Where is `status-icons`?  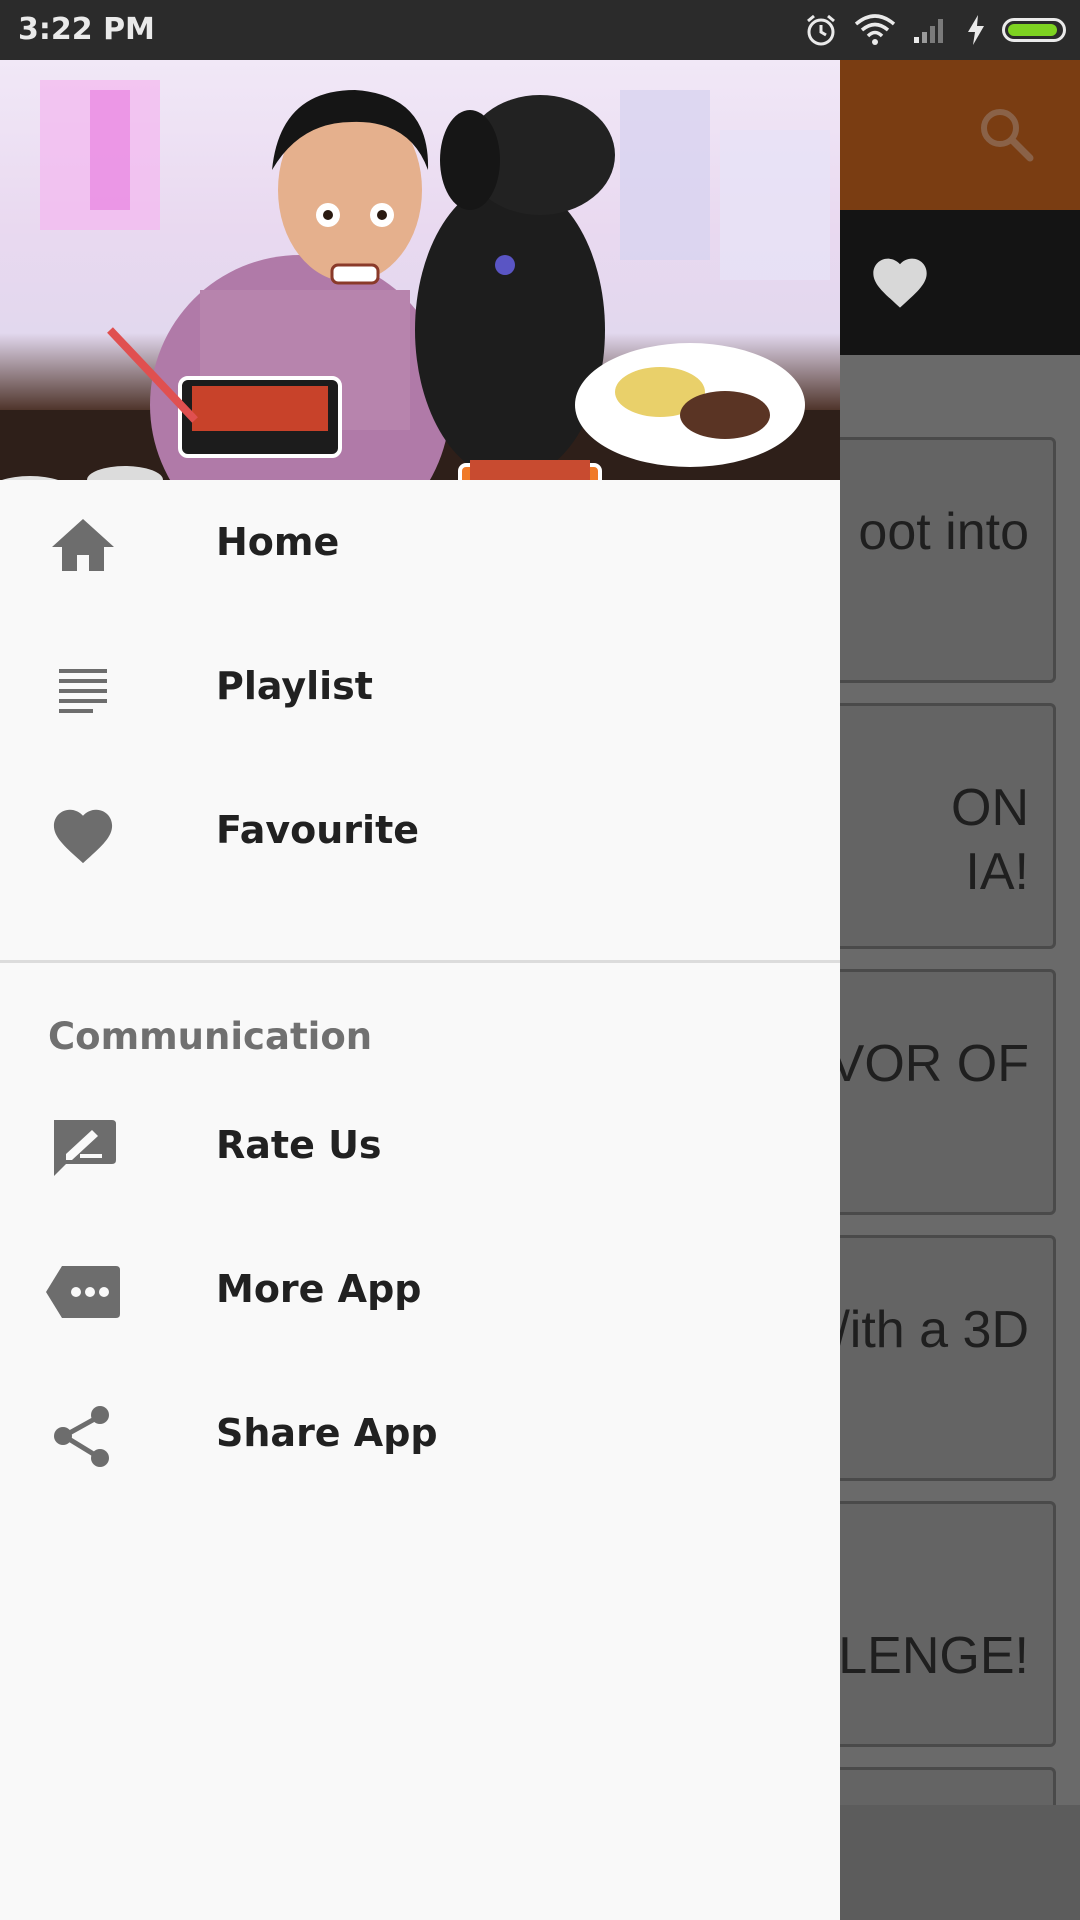 status-icons is located at coordinates (935, 30).